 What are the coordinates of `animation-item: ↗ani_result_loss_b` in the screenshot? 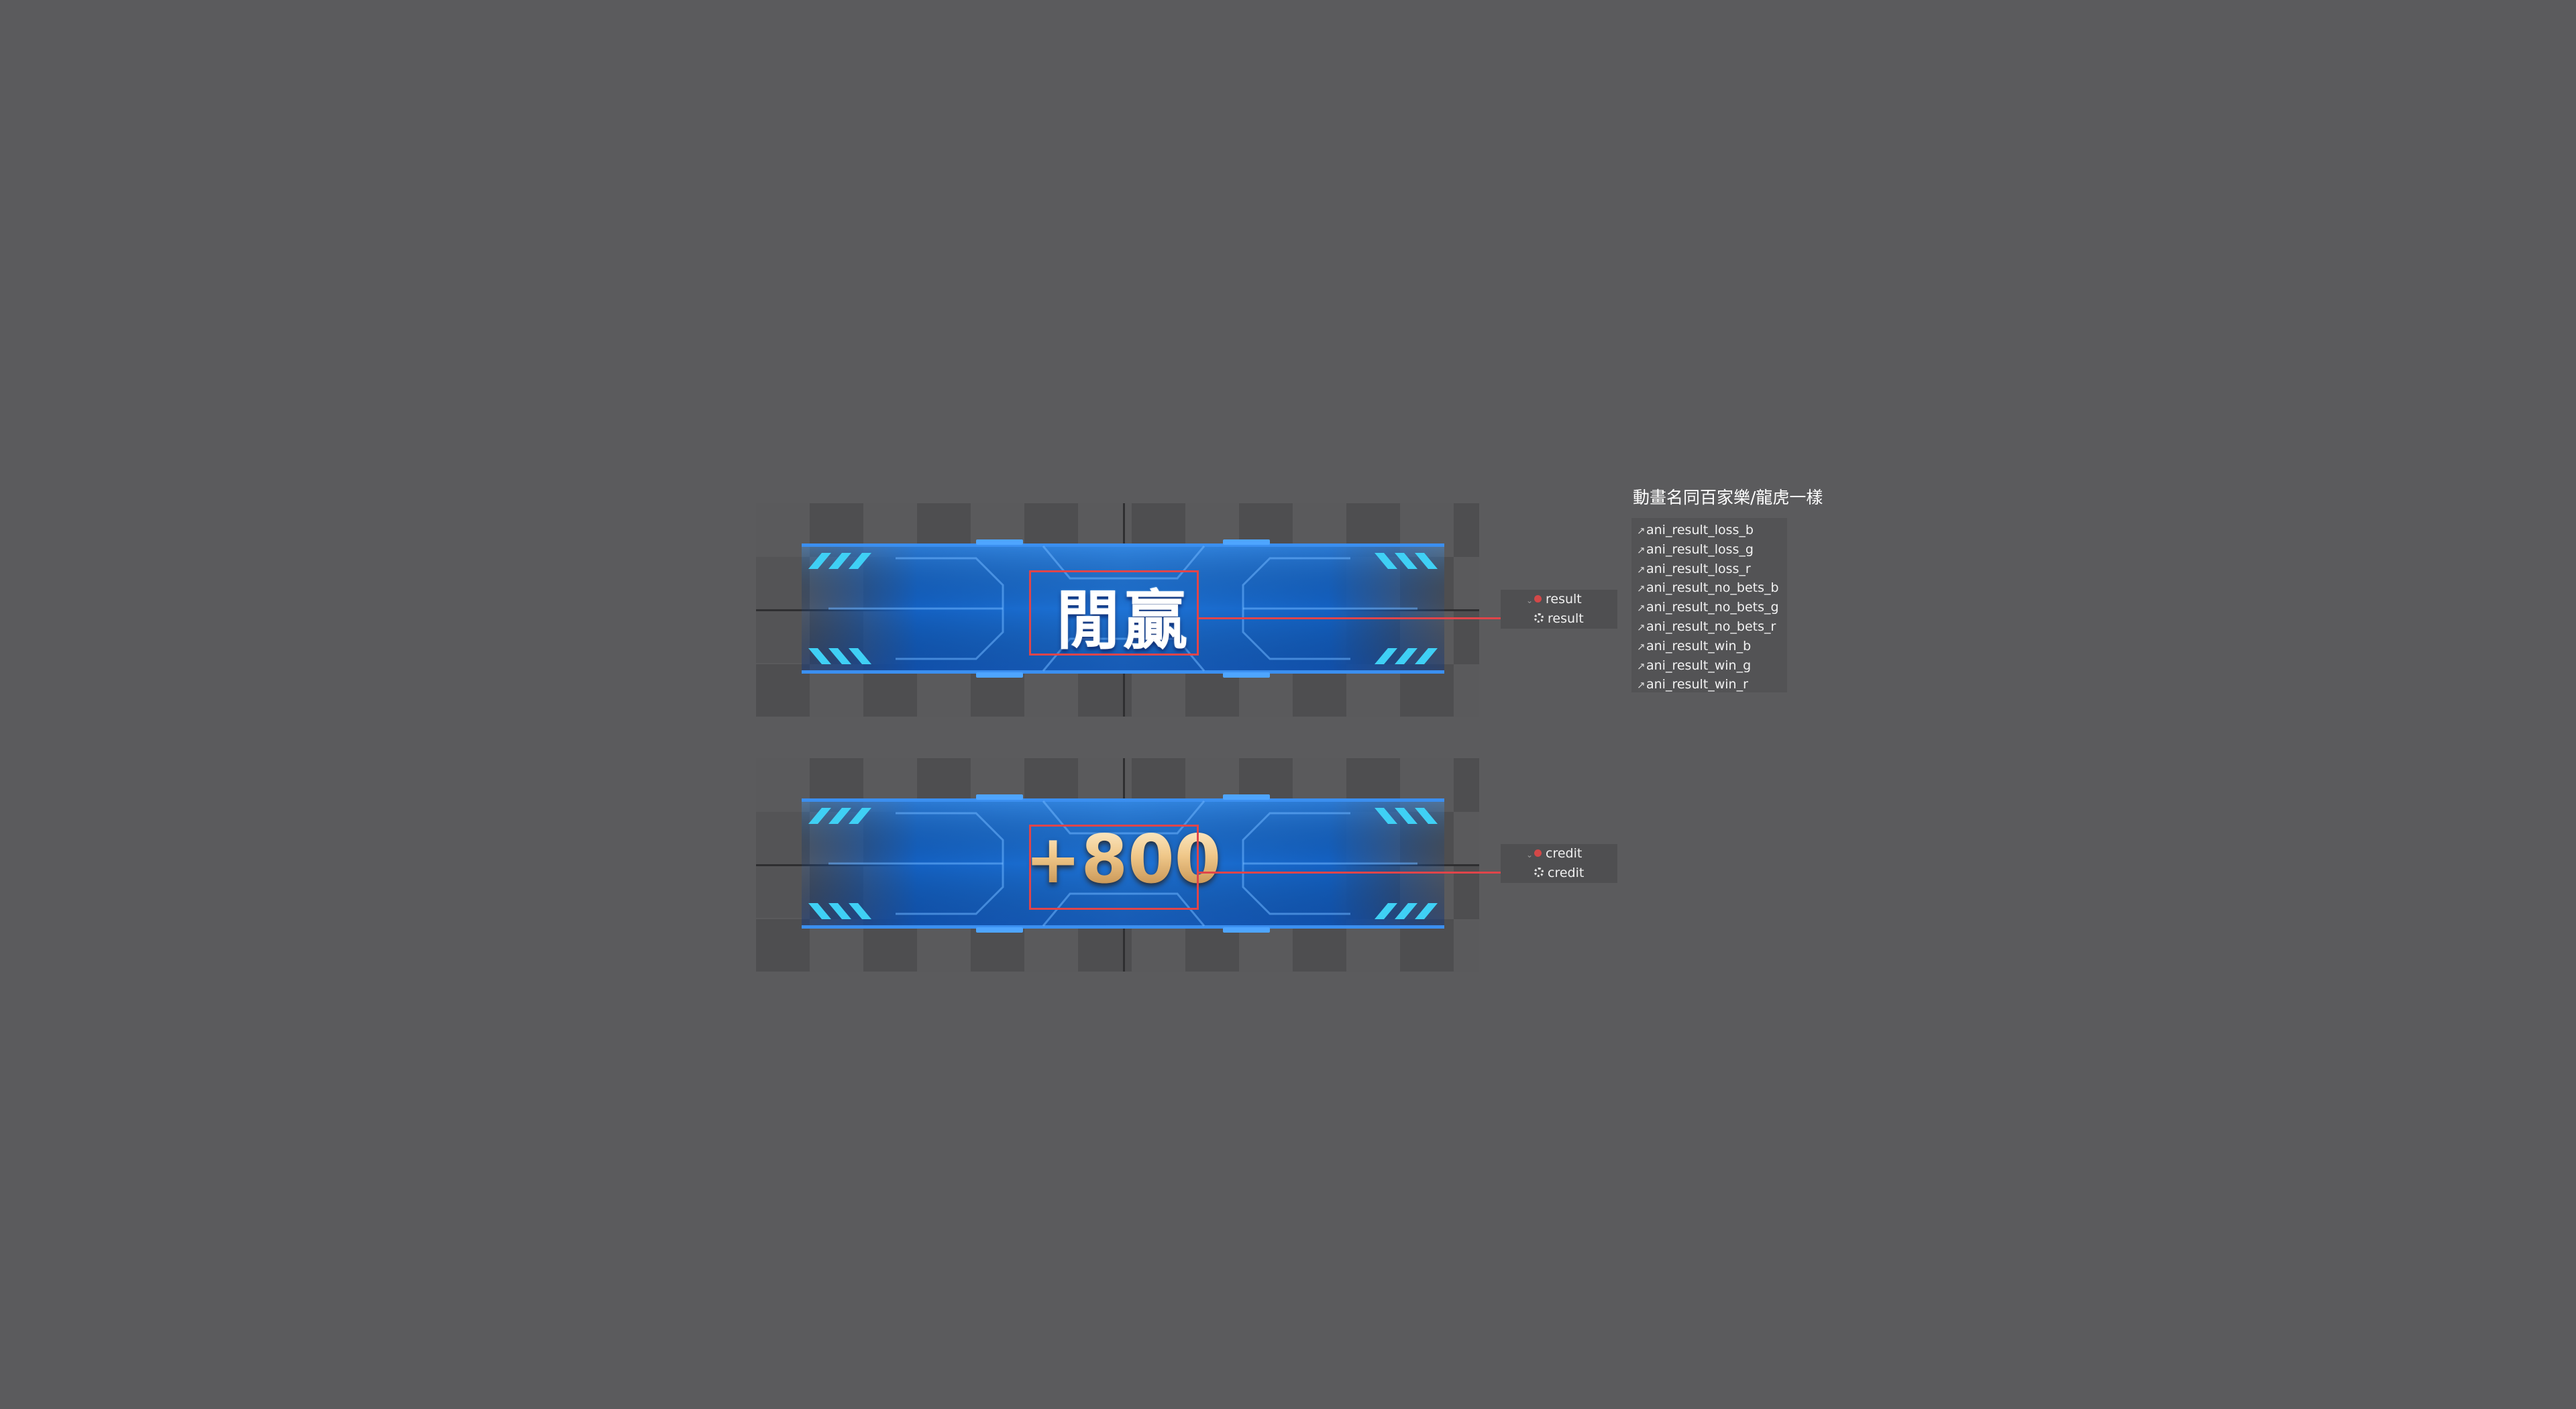 It's located at (1709, 530).